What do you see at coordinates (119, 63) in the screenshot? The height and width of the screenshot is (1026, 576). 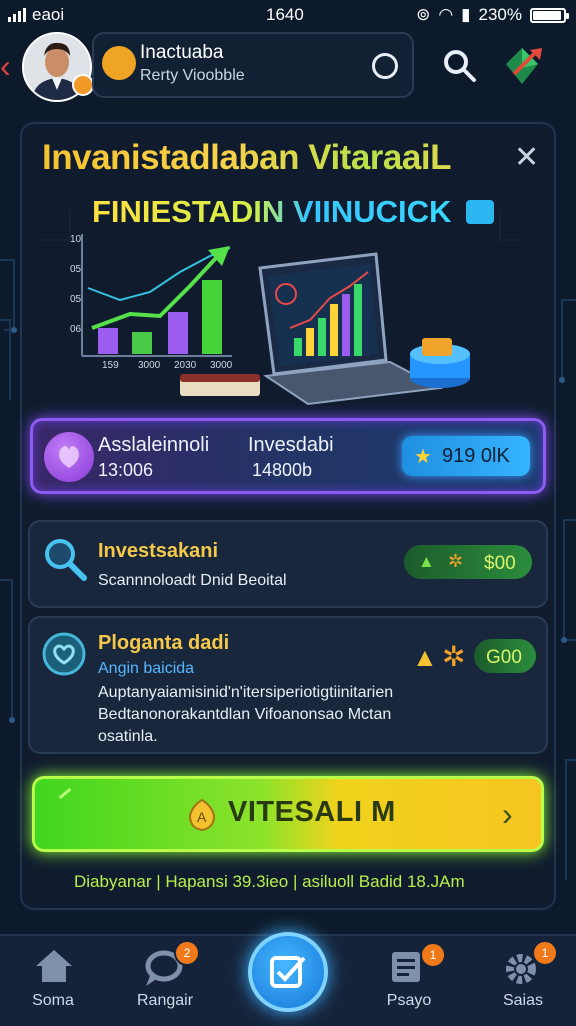 I see `guild-emblem-icon` at bounding box center [119, 63].